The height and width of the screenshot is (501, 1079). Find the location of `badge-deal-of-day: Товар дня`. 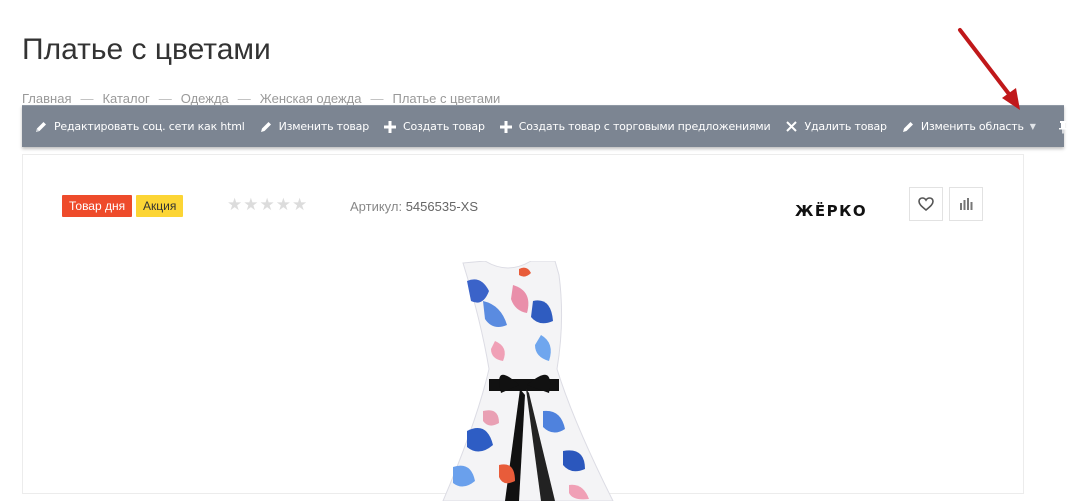

badge-deal-of-day: Товар дня is located at coordinates (97, 206).